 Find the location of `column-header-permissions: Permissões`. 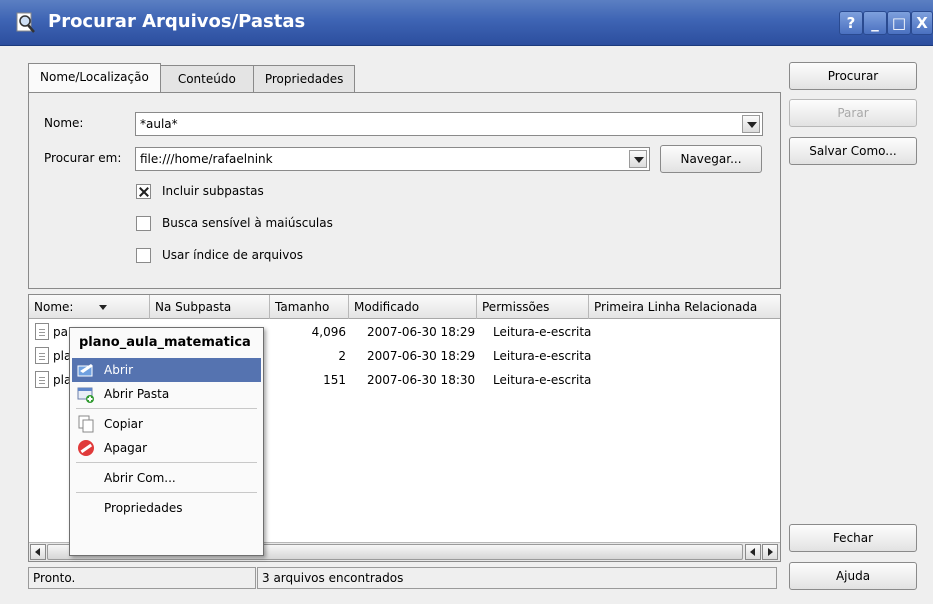

column-header-permissions: Permissões is located at coordinates (533, 307).